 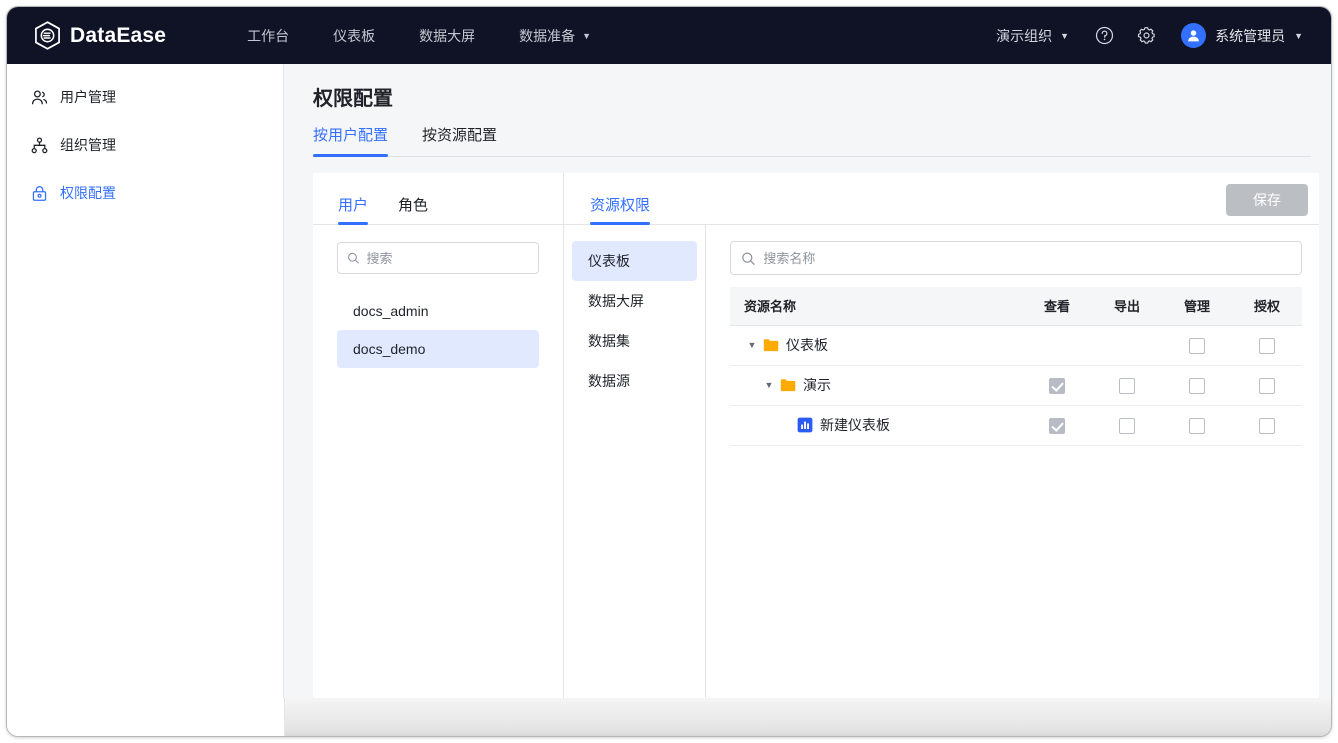 What do you see at coordinates (1267, 306) in the screenshot?
I see `column-header-authorize: 授权` at bounding box center [1267, 306].